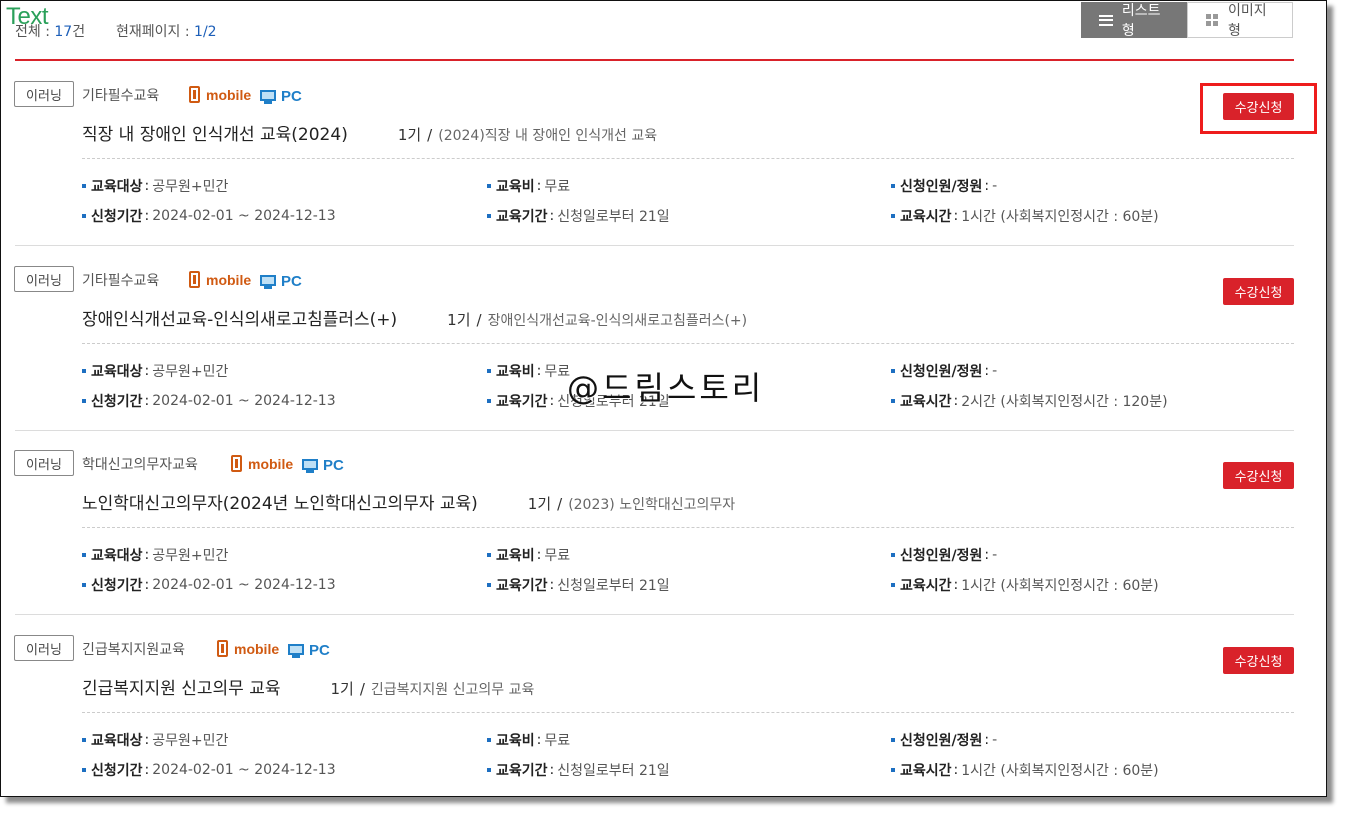 Image resolution: width=1347 pixels, height=817 pixels. What do you see at coordinates (153, 32) in the screenshot?
I see `page-label: 현재페이지 :` at bounding box center [153, 32].